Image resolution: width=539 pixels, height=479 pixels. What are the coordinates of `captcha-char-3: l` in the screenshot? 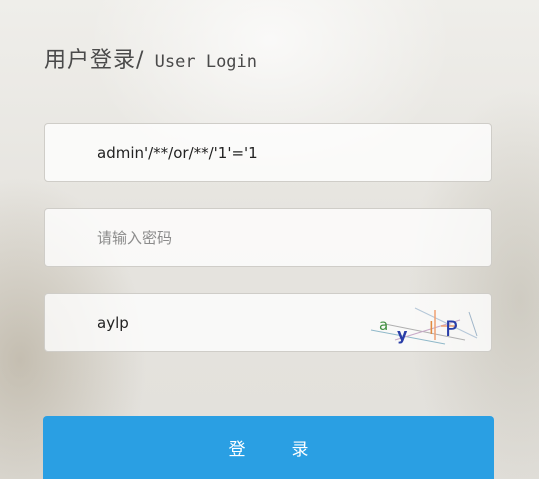 It's located at (431, 329).